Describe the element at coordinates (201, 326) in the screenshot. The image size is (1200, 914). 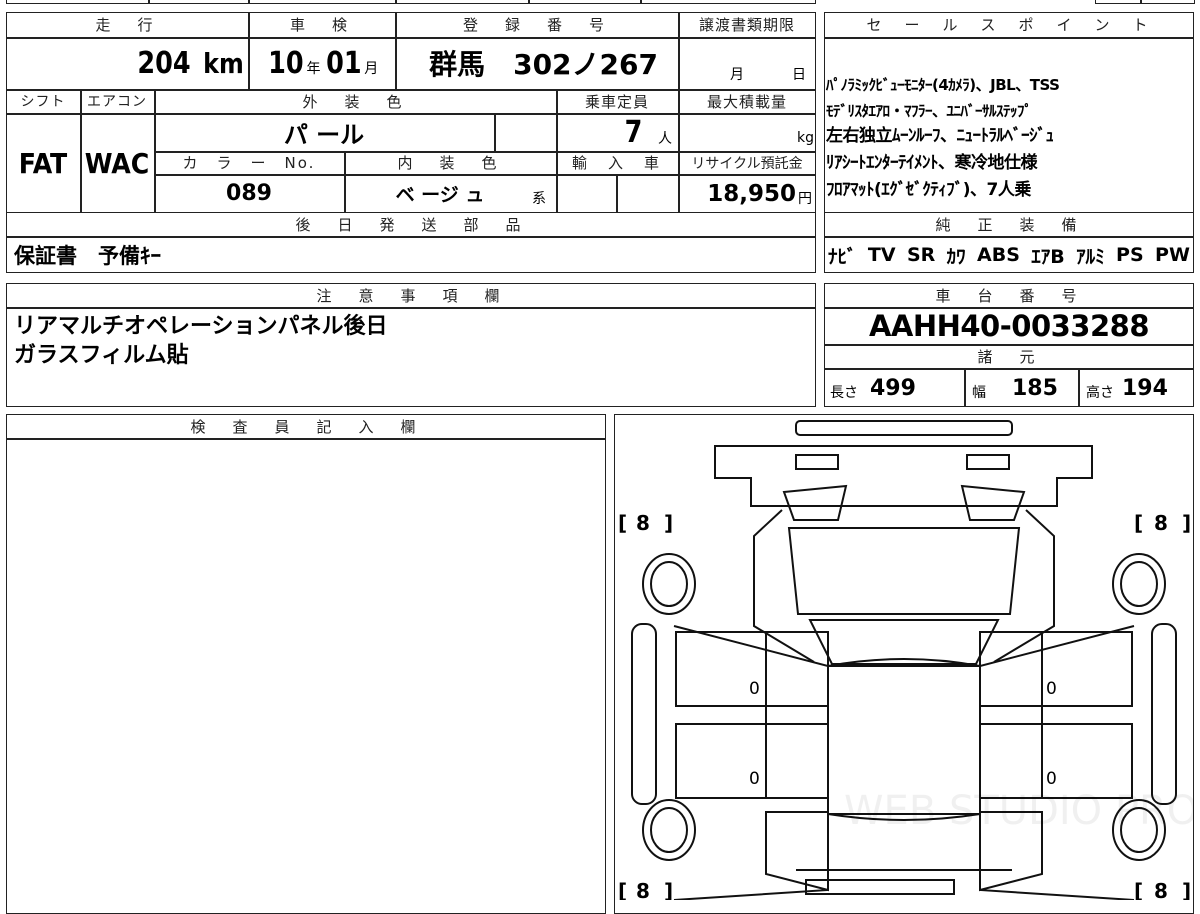
I see `notes-line: リアマルチオペレーションパネル後日` at that location.